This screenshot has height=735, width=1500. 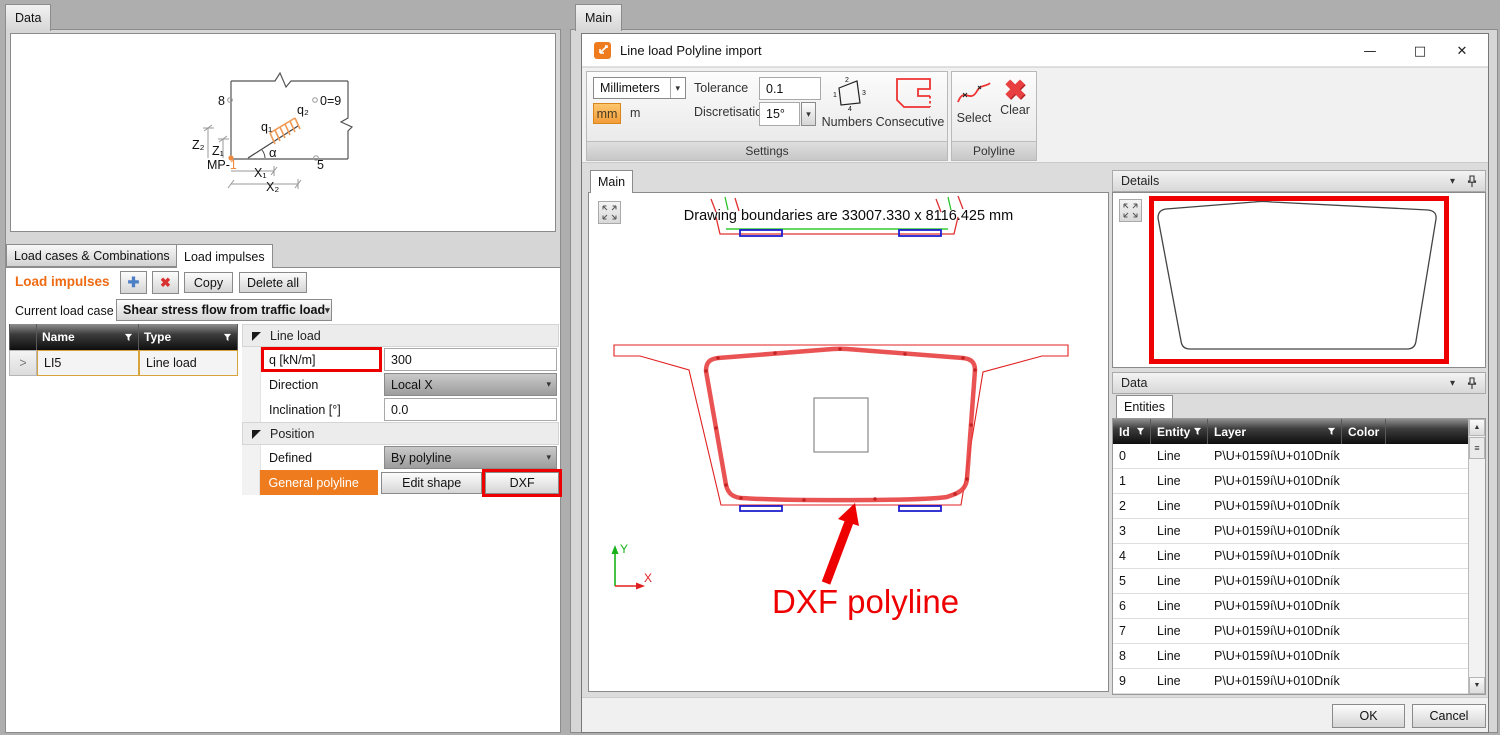 What do you see at coordinates (64, 311) in the screenshot?
I see `current-load-case-label: Current load case` at bounding box center [64, 311].